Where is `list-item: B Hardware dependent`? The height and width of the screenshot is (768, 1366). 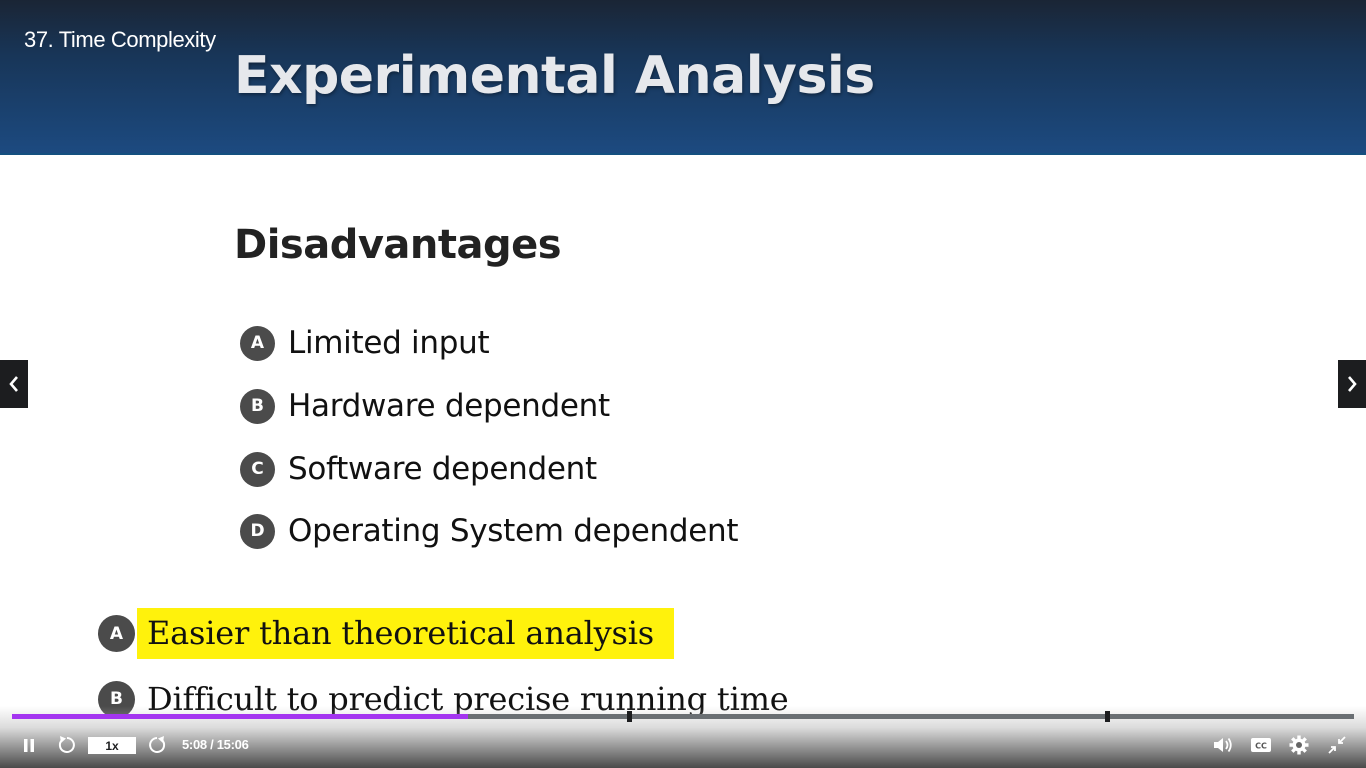 list-item: B Hardware dependent is located at coordinates (425, 406).